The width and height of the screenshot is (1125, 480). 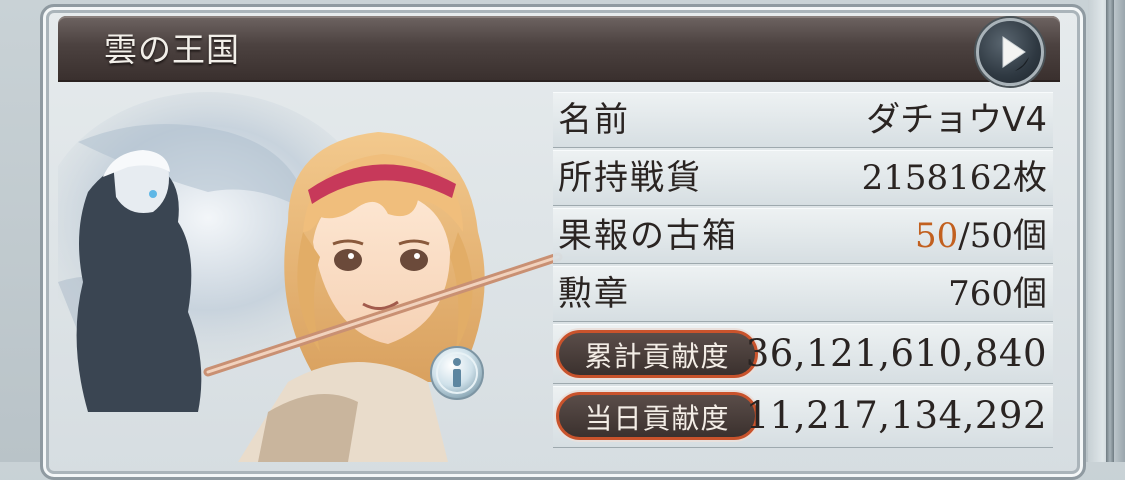 I want to click on name-value: ダチョウV4, so click(x=956, y=120).